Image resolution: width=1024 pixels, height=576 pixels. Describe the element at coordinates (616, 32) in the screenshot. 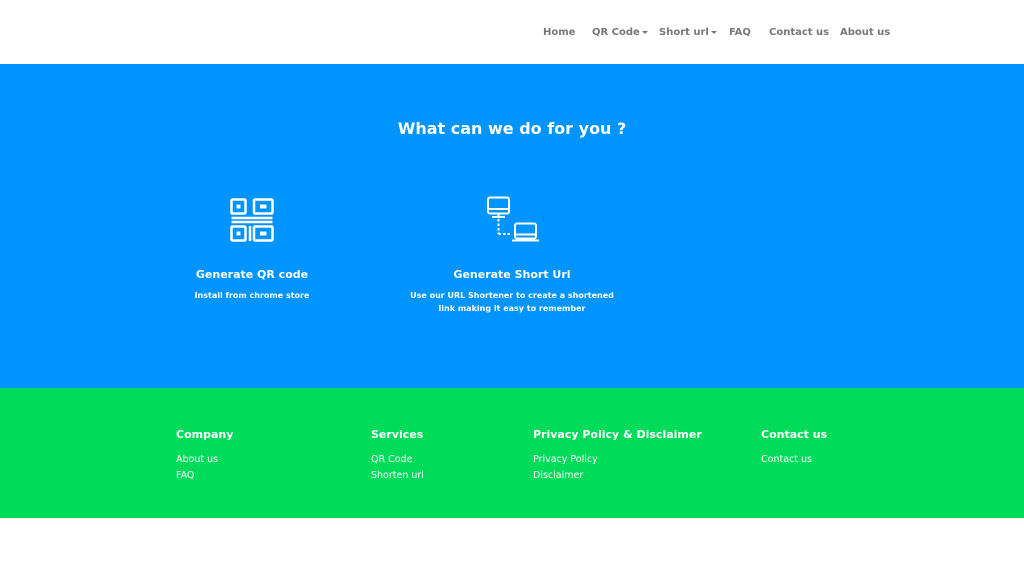

I see `nav-qr-code-label: QR Code` at that location.